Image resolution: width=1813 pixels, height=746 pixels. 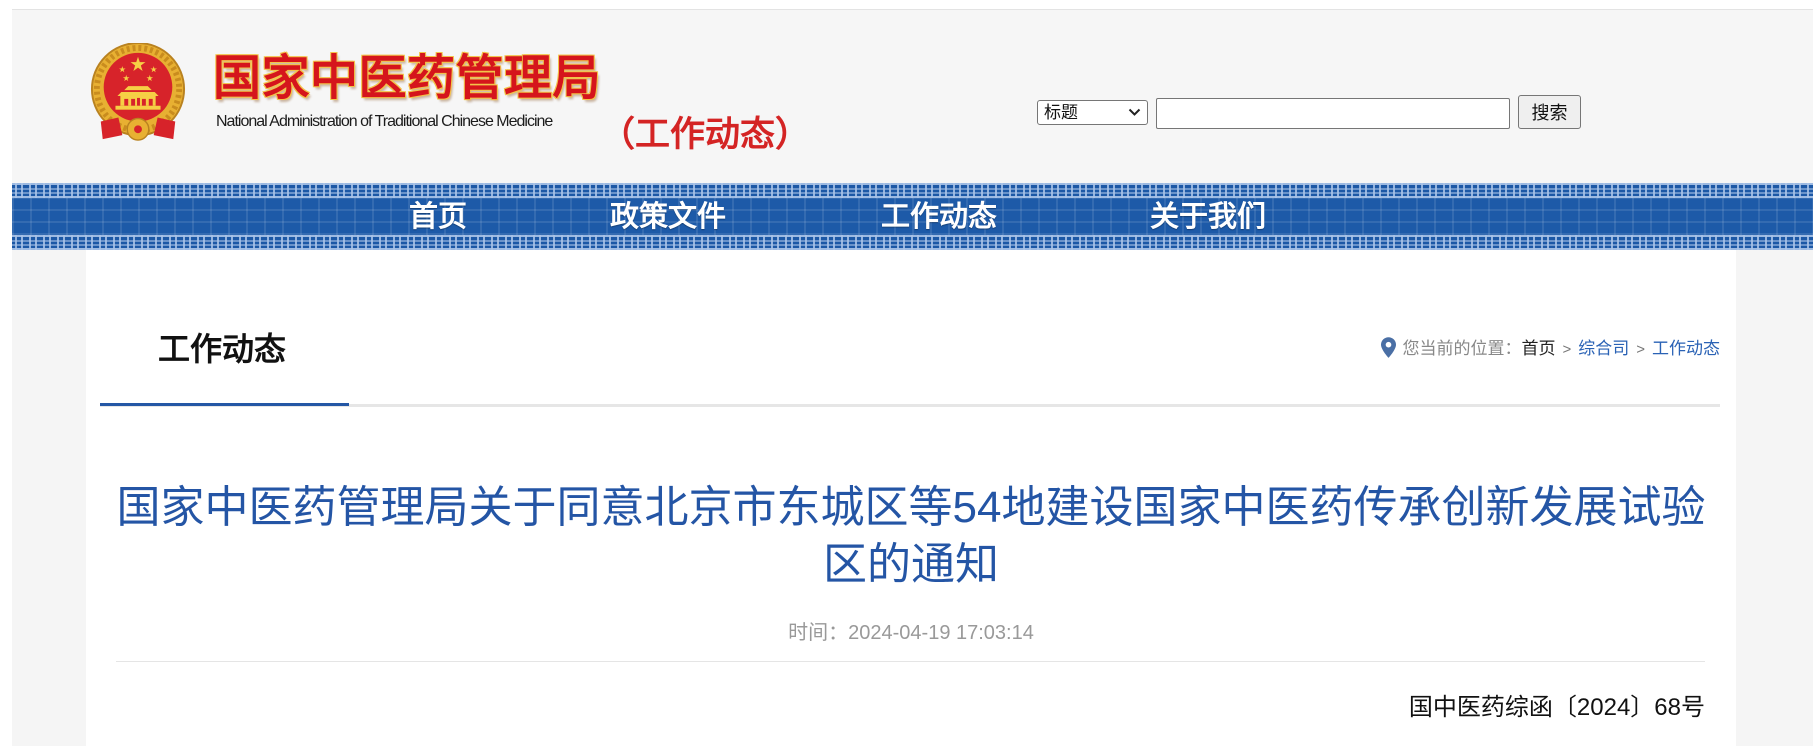 What do you see at coordinates (224, 404) in the screenshot?
I see `section-title-underline` at bounding box center [224, 404].